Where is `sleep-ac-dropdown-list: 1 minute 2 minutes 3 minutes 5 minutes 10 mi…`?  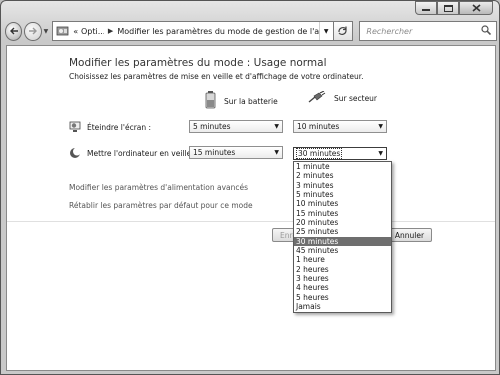
sleep-ac-dropdown-list: 1 minute 2 minutes 3 minutes 5 minutes 10 mi… is located at coordinates (342, 237).